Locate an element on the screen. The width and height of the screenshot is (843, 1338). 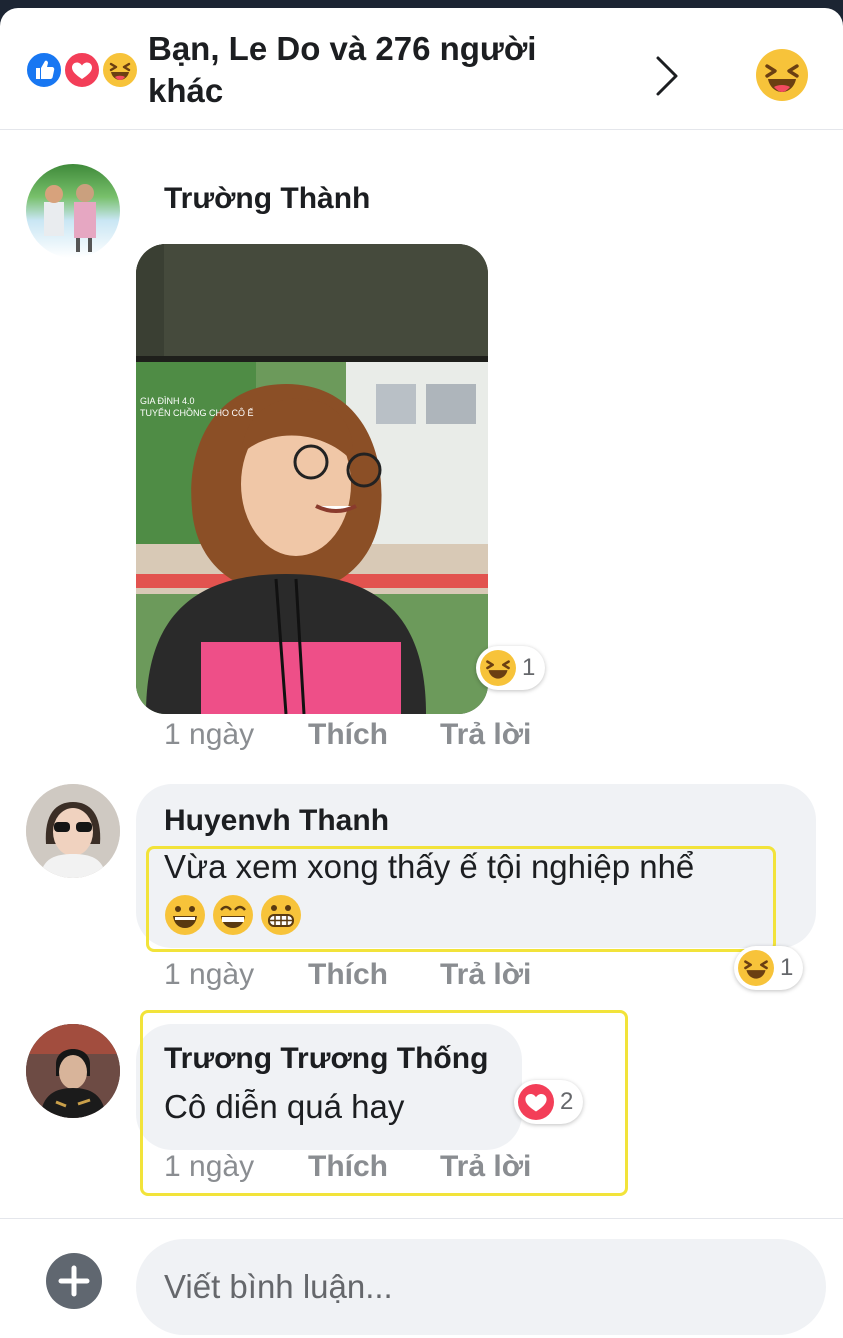
comment-composer is located at coordinates (421, 1278).